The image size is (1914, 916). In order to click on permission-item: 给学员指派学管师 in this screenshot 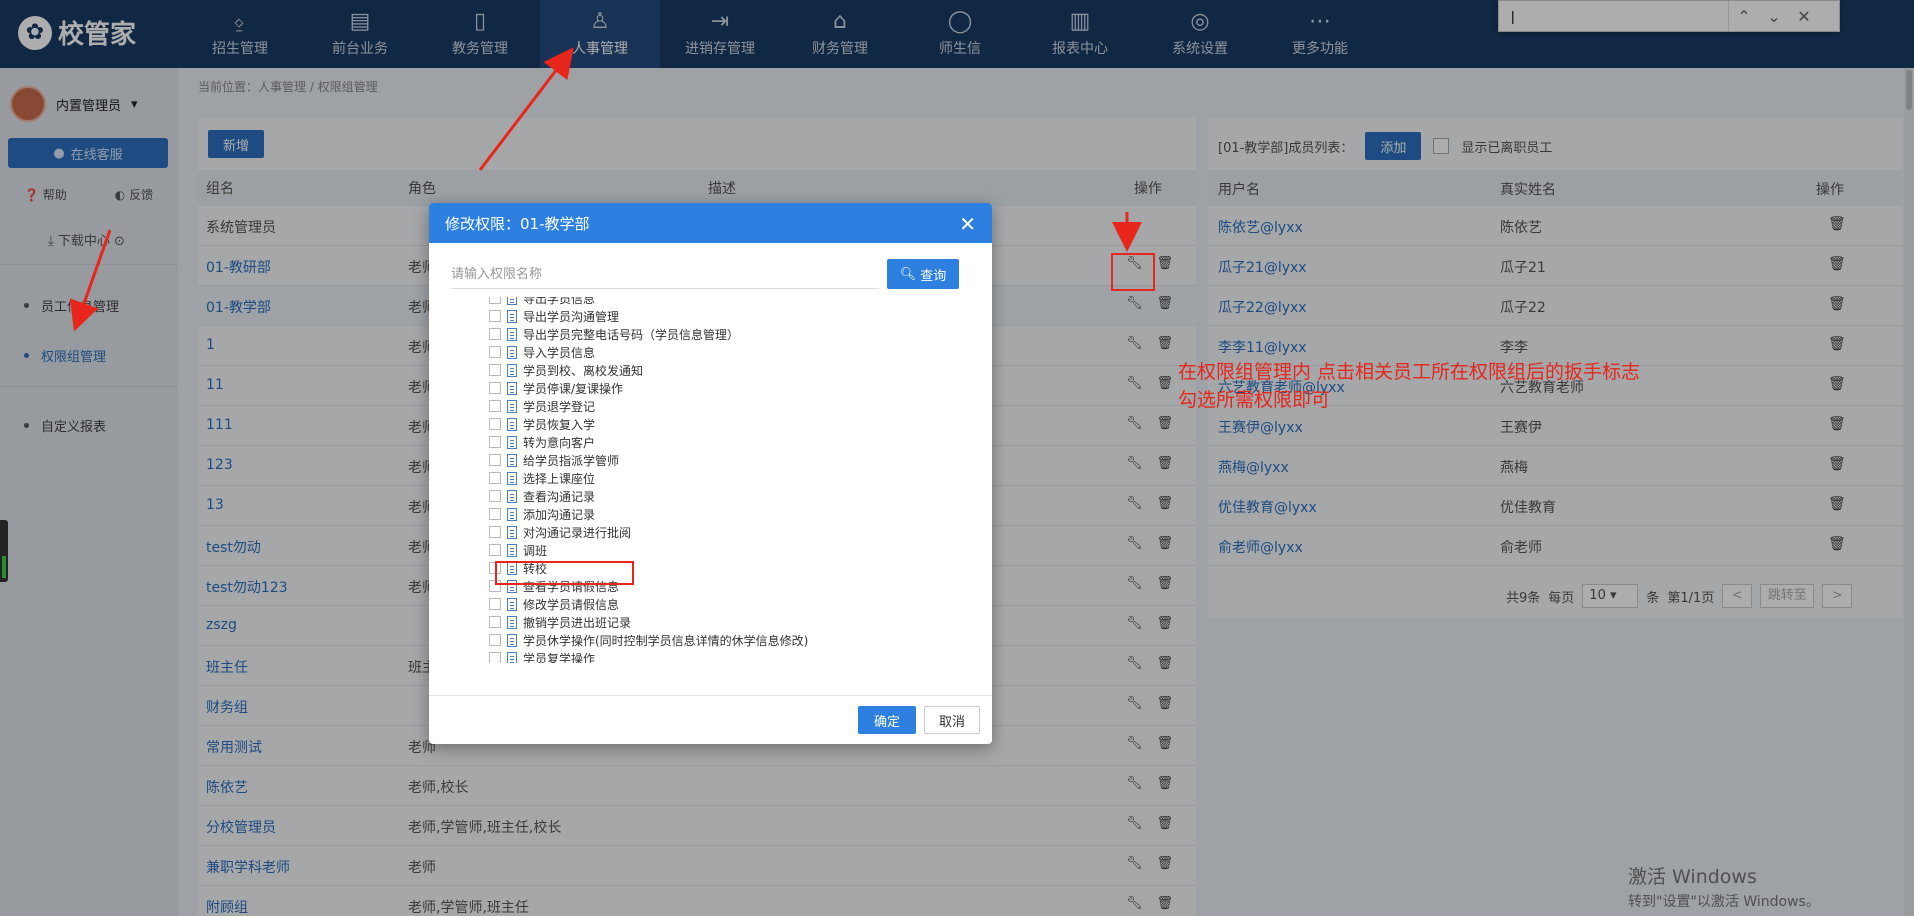, I will do `click(648, 460)`.